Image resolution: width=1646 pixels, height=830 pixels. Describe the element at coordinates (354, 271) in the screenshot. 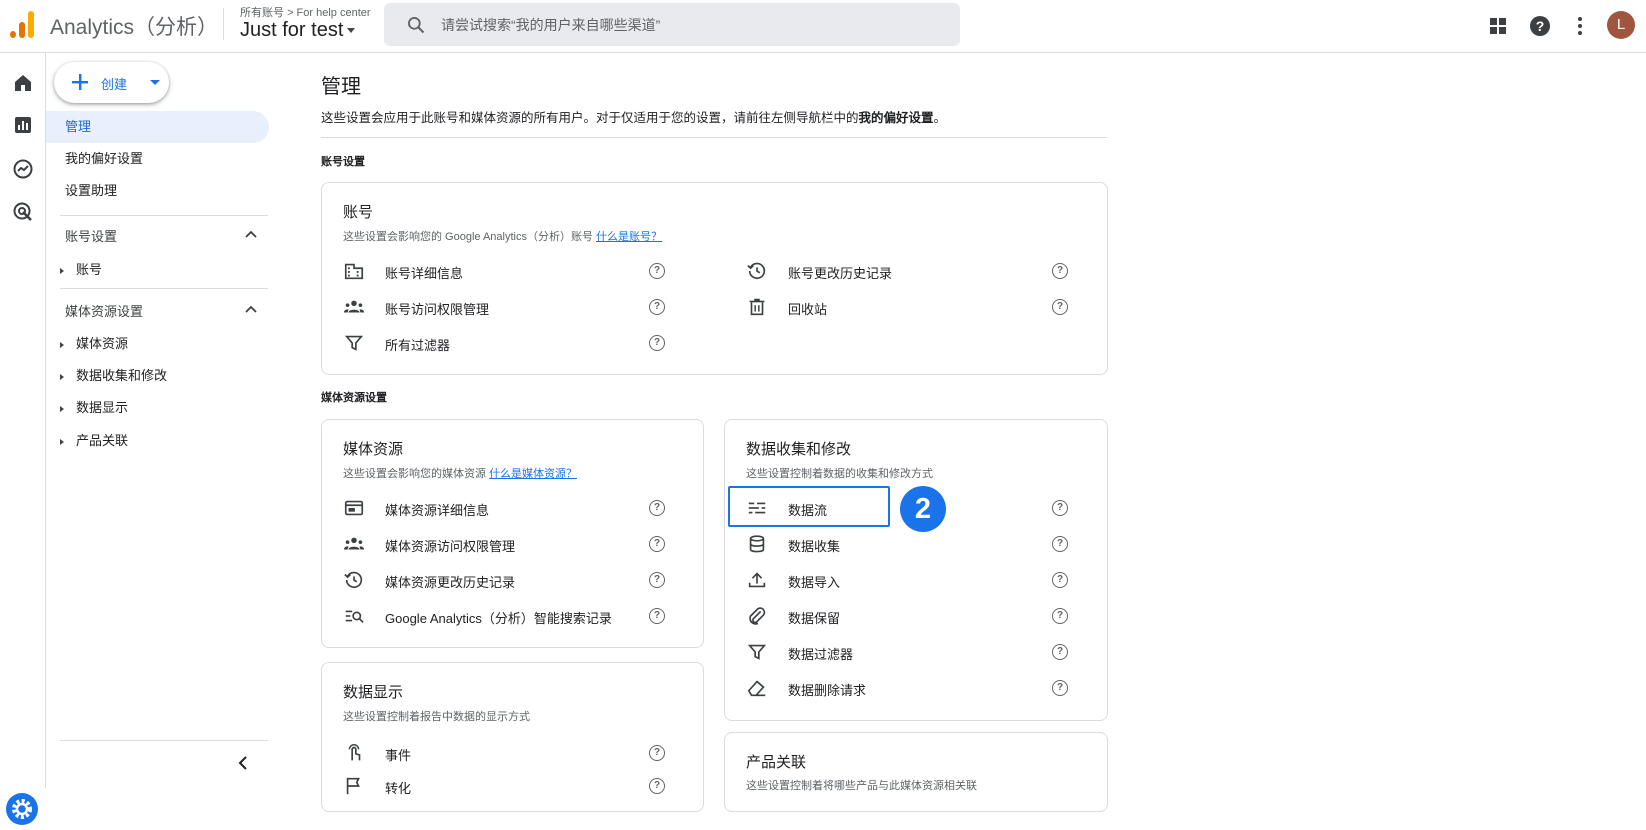

I see `building-icon` at that location.